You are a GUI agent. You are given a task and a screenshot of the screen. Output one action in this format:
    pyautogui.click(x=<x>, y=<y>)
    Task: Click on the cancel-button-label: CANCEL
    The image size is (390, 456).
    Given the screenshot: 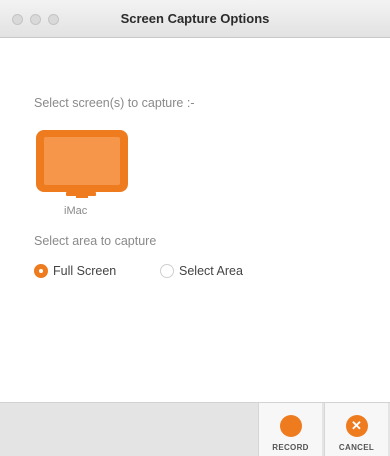 What is the action you would take?
    pyautogui.click(x=356, y=447)
    